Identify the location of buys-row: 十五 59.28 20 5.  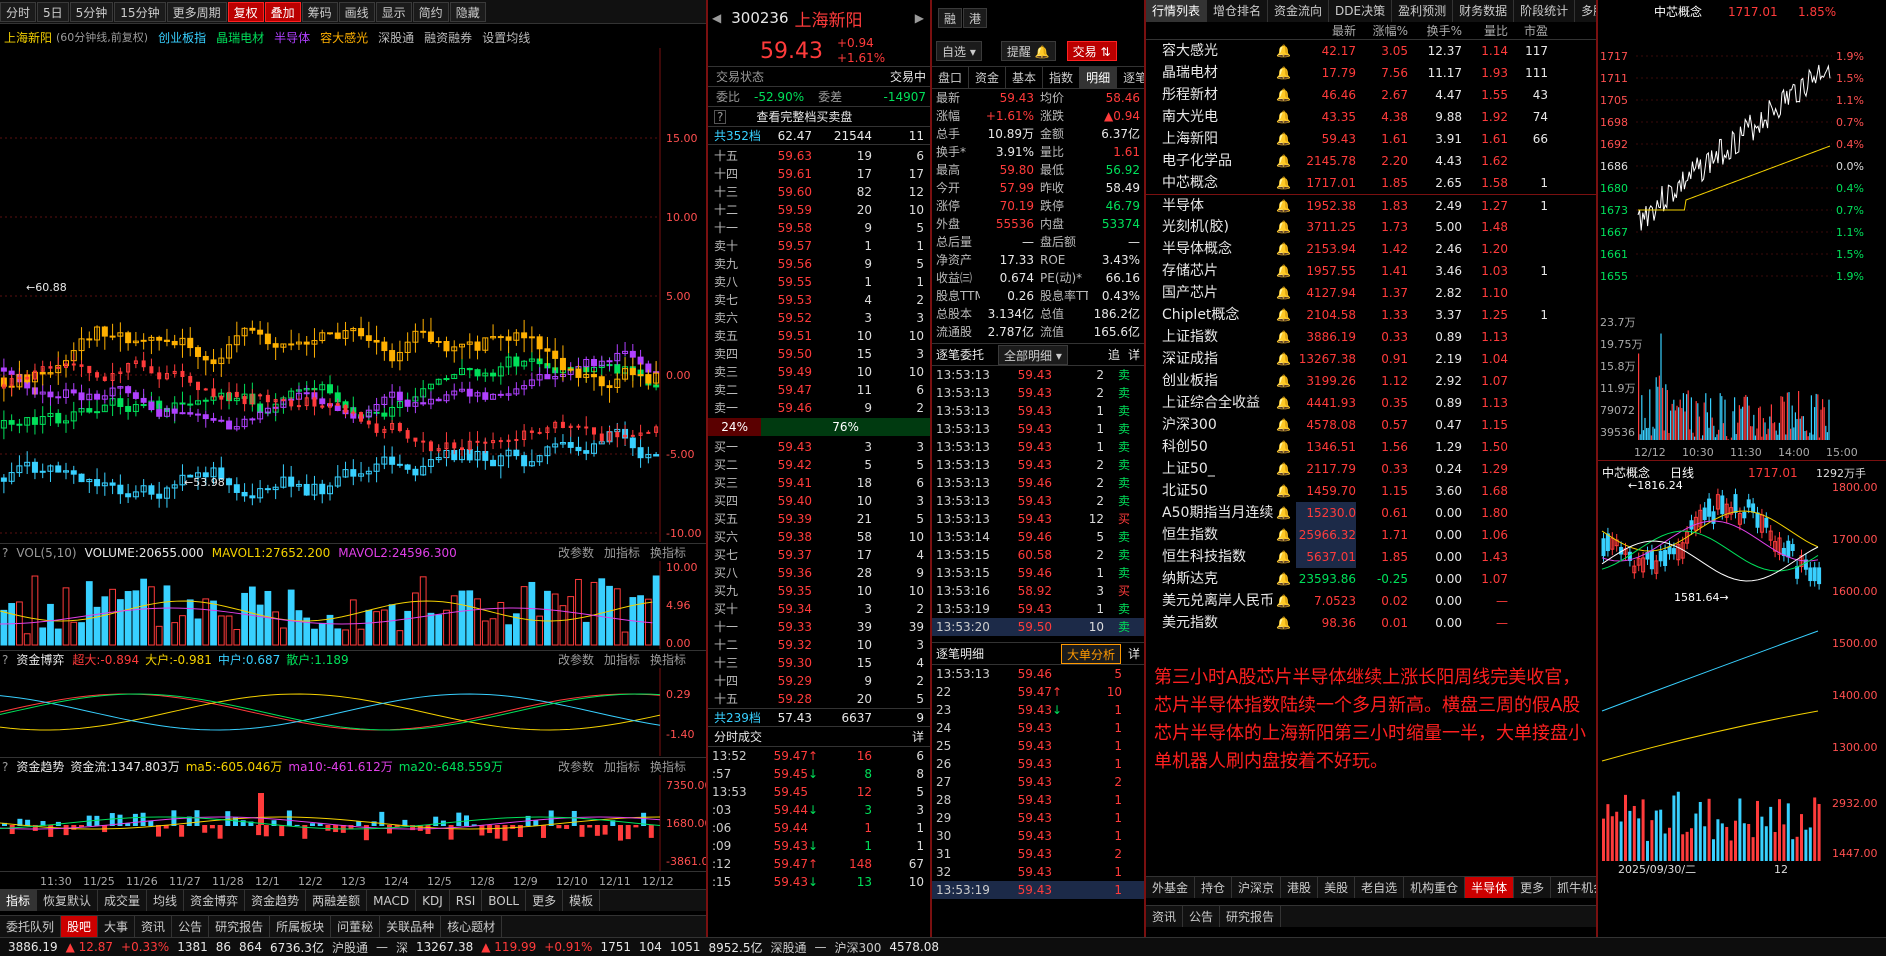
(819, 699).